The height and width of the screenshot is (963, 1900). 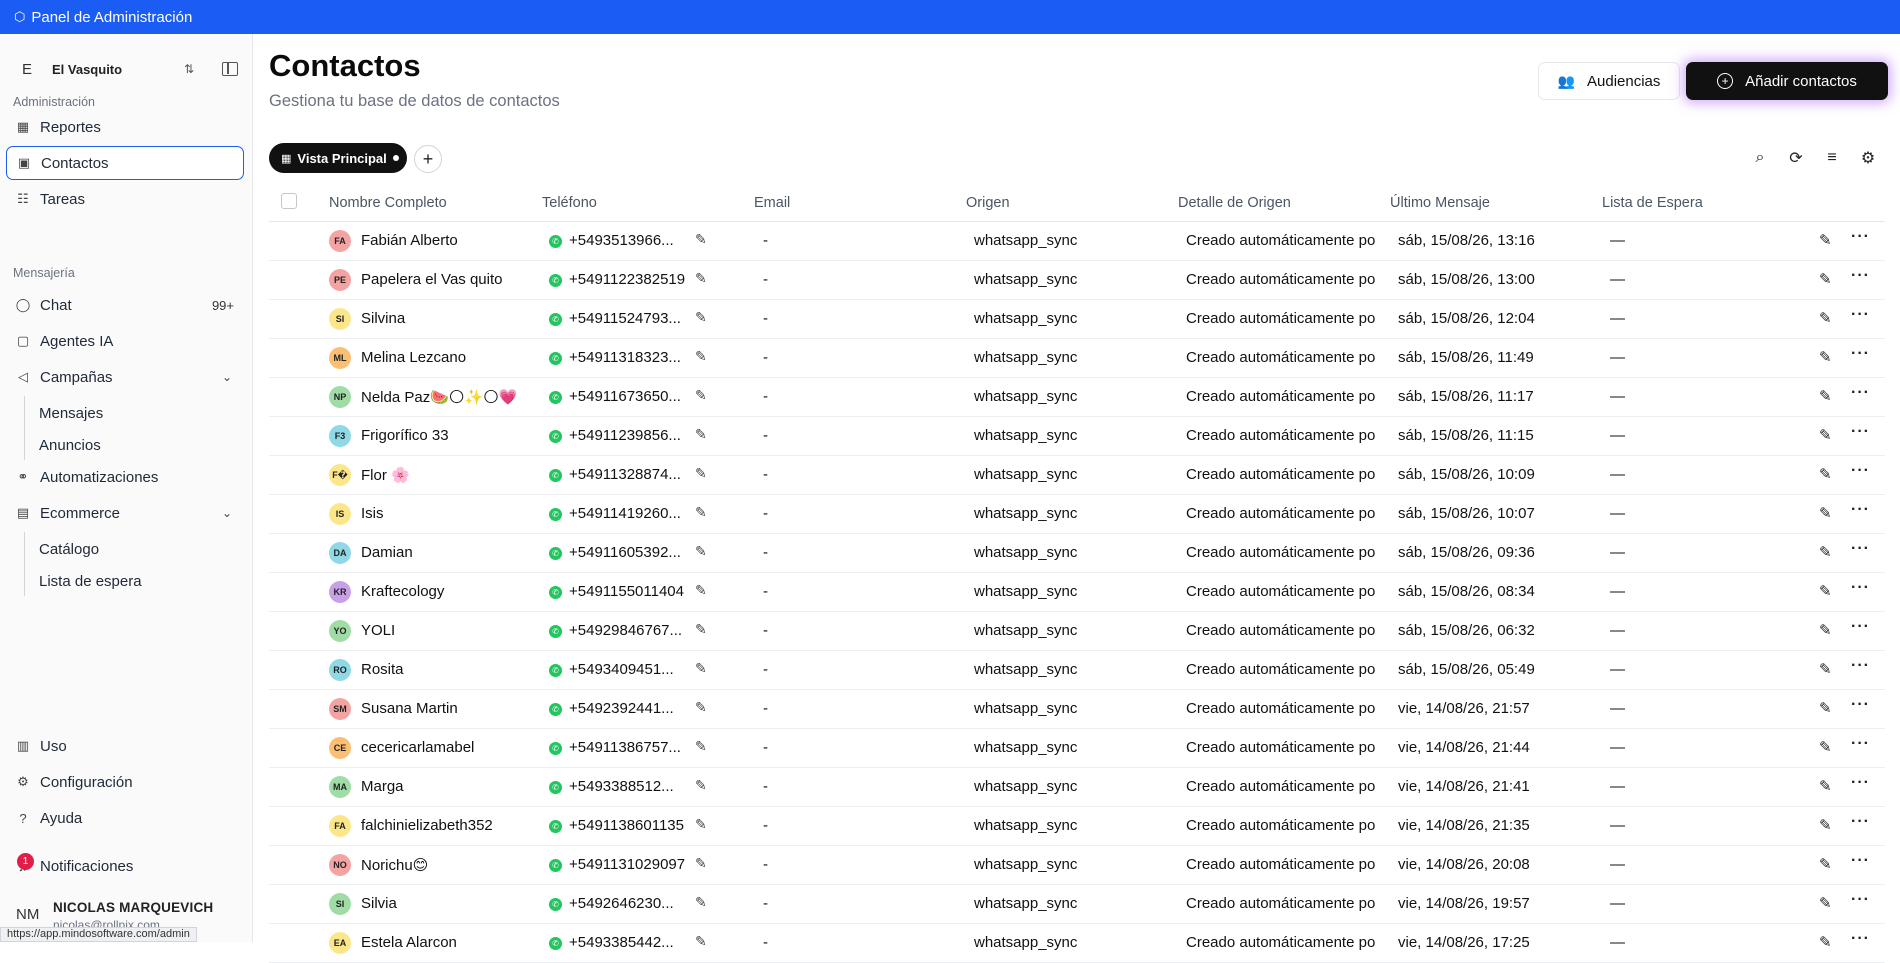 What do you see at coordinates (125, 341) in the screenshot?
I see `sidebar-item-agentes-ia: ▢ Agentes IA` at bounding box center [125, 341].